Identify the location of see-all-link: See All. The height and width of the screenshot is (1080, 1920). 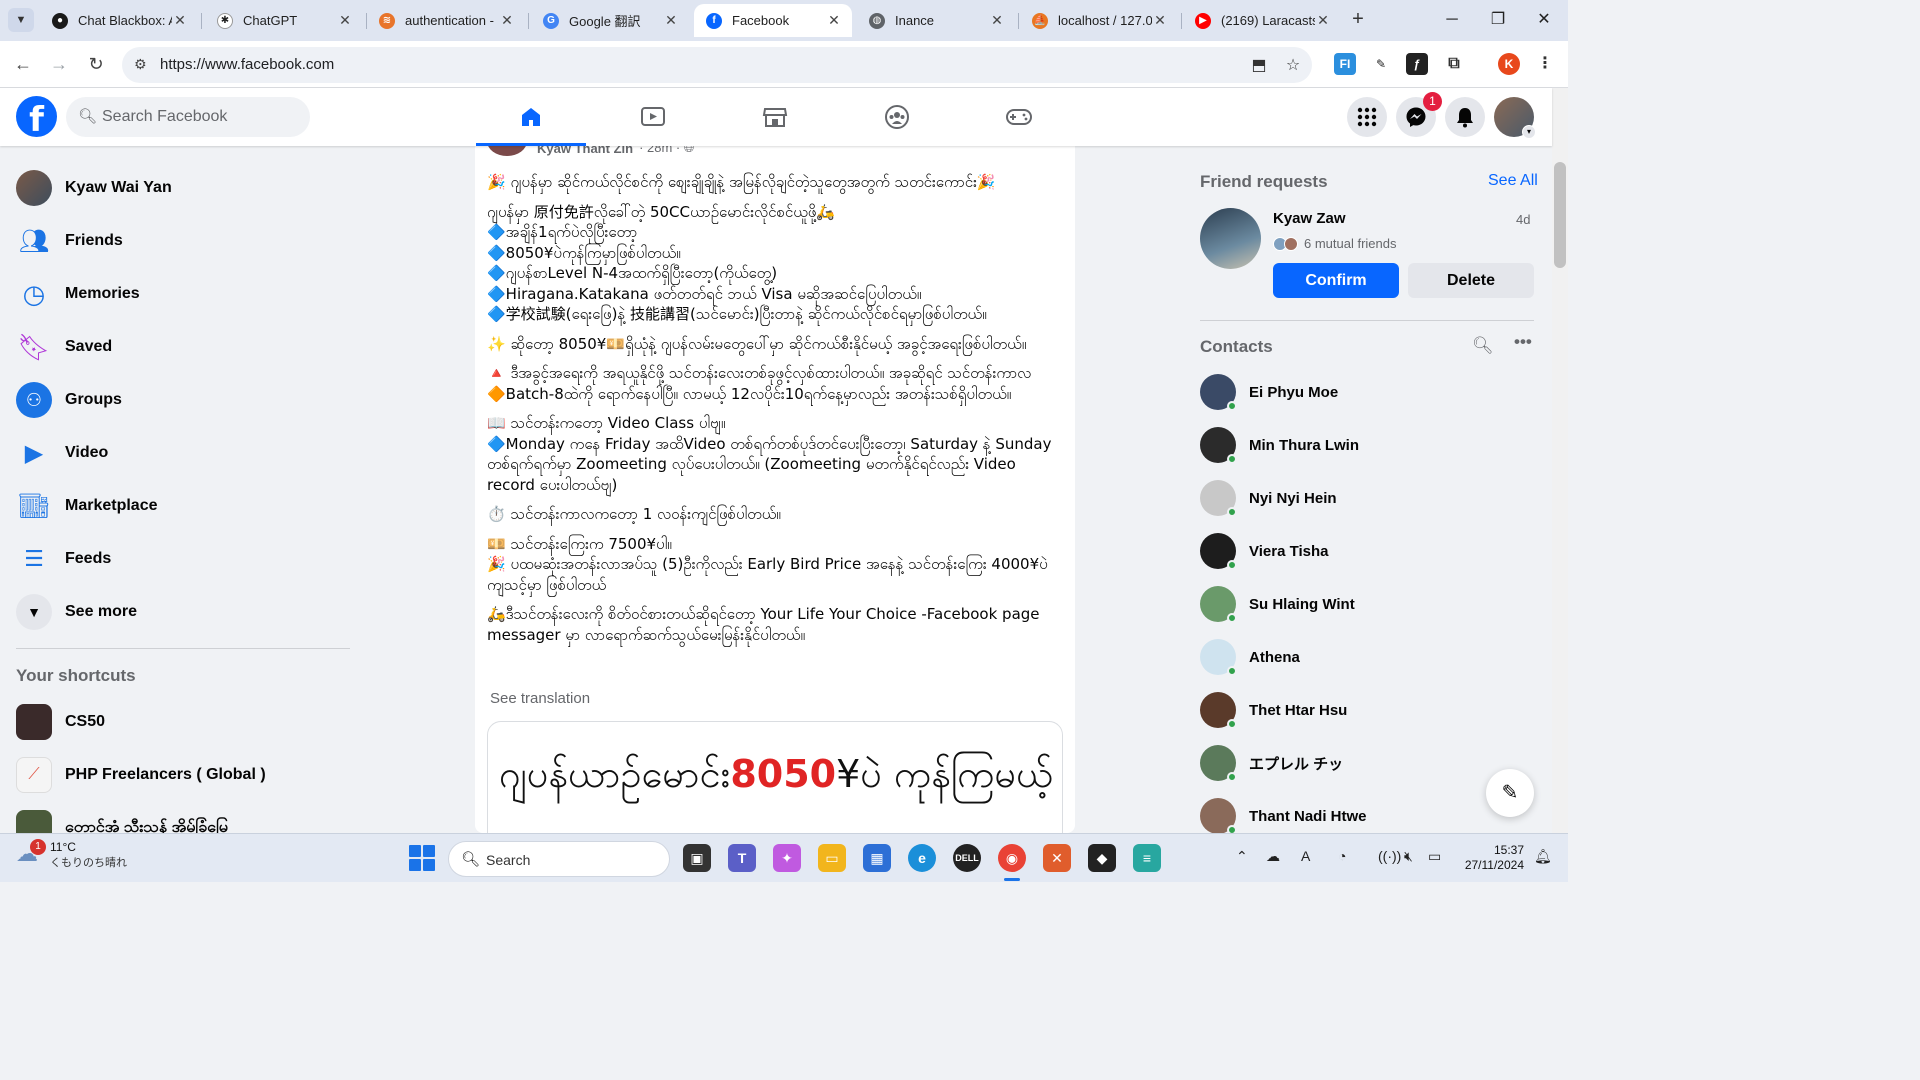
(1513, 181).